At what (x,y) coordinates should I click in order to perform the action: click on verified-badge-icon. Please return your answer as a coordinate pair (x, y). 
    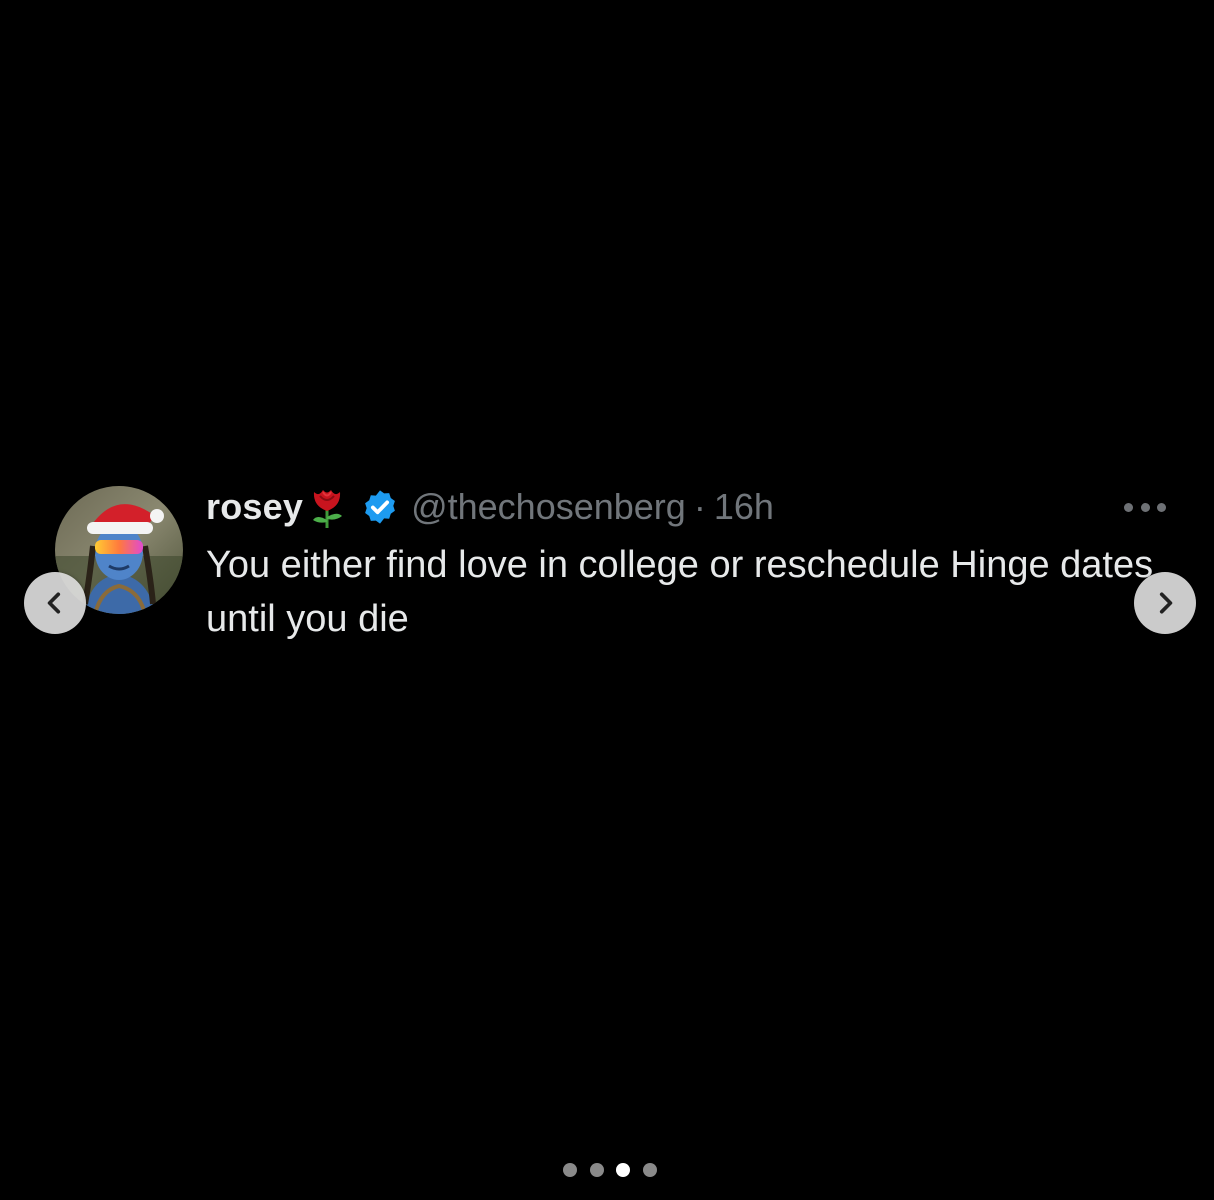
    Looking at the image, I should click on (380, 507).